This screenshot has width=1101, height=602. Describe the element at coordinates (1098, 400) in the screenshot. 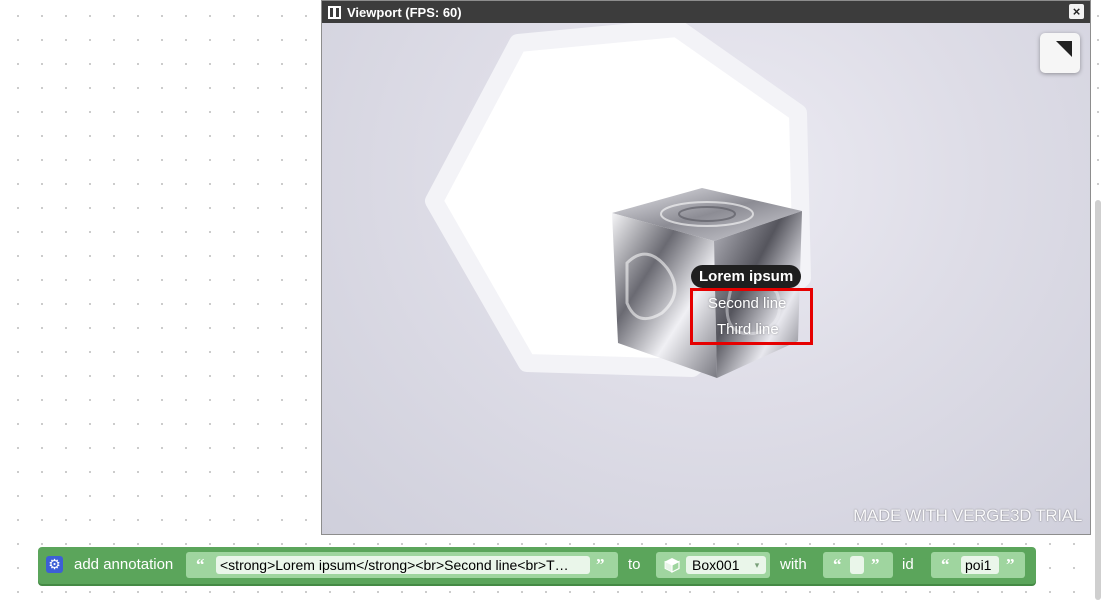

I see `workspace-scrollbar` at that location.